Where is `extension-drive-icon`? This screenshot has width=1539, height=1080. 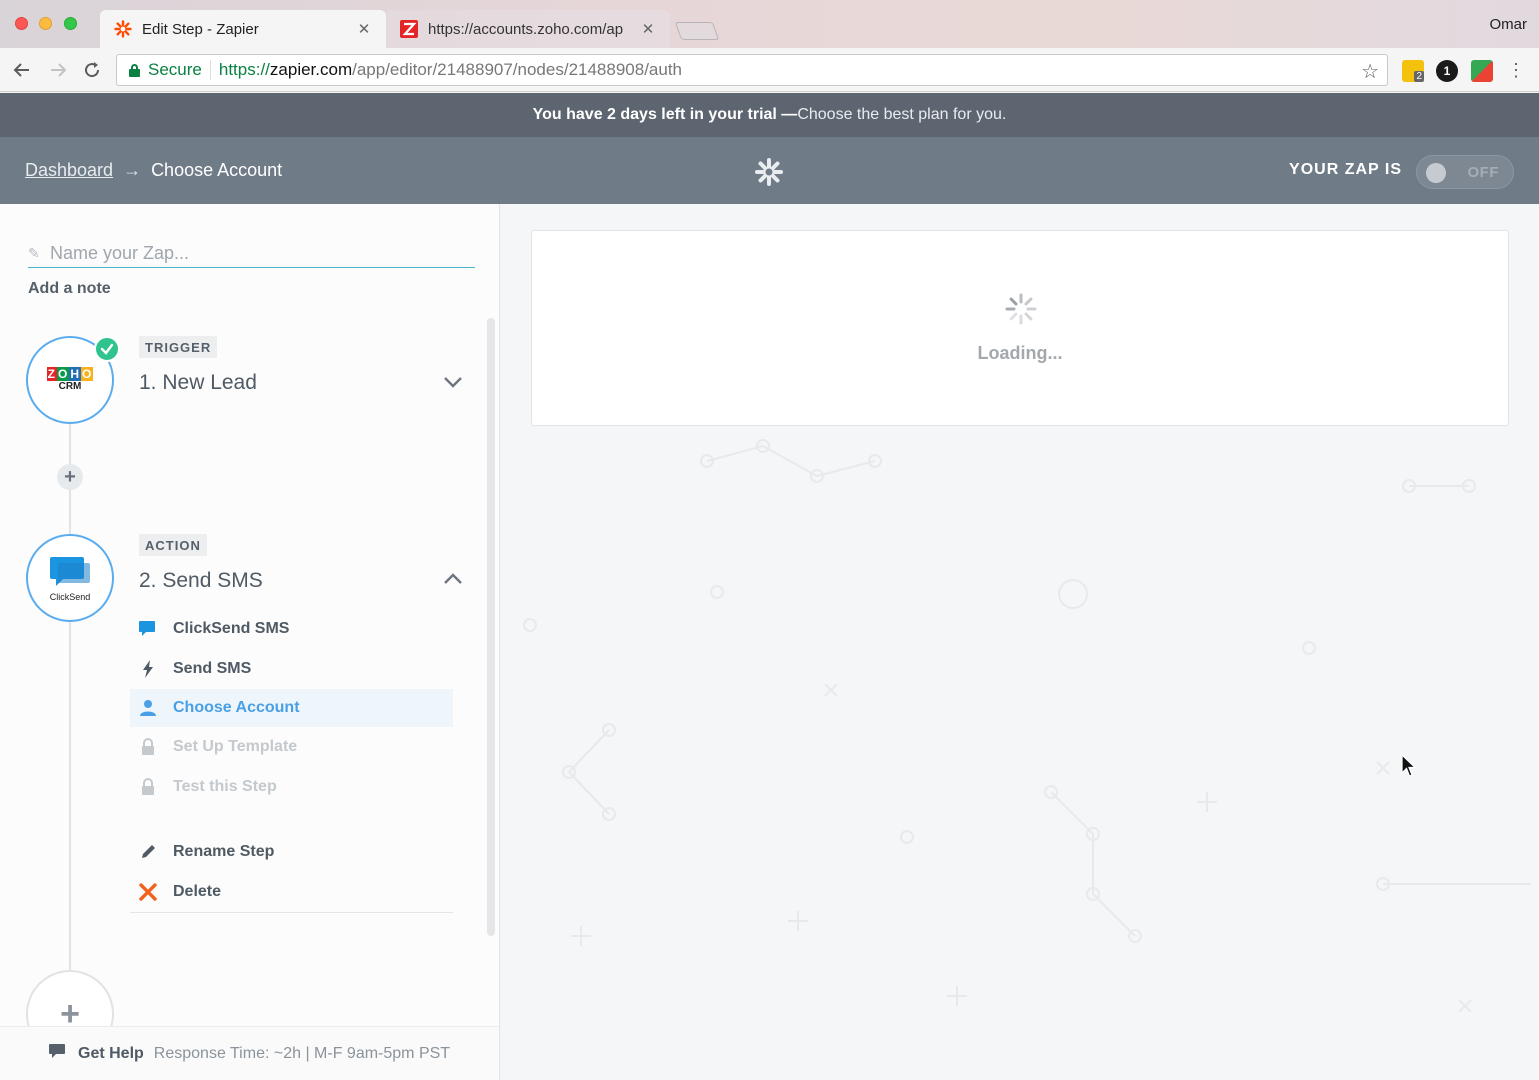 extension-drive-icon is located at coordinates (1482, 71).